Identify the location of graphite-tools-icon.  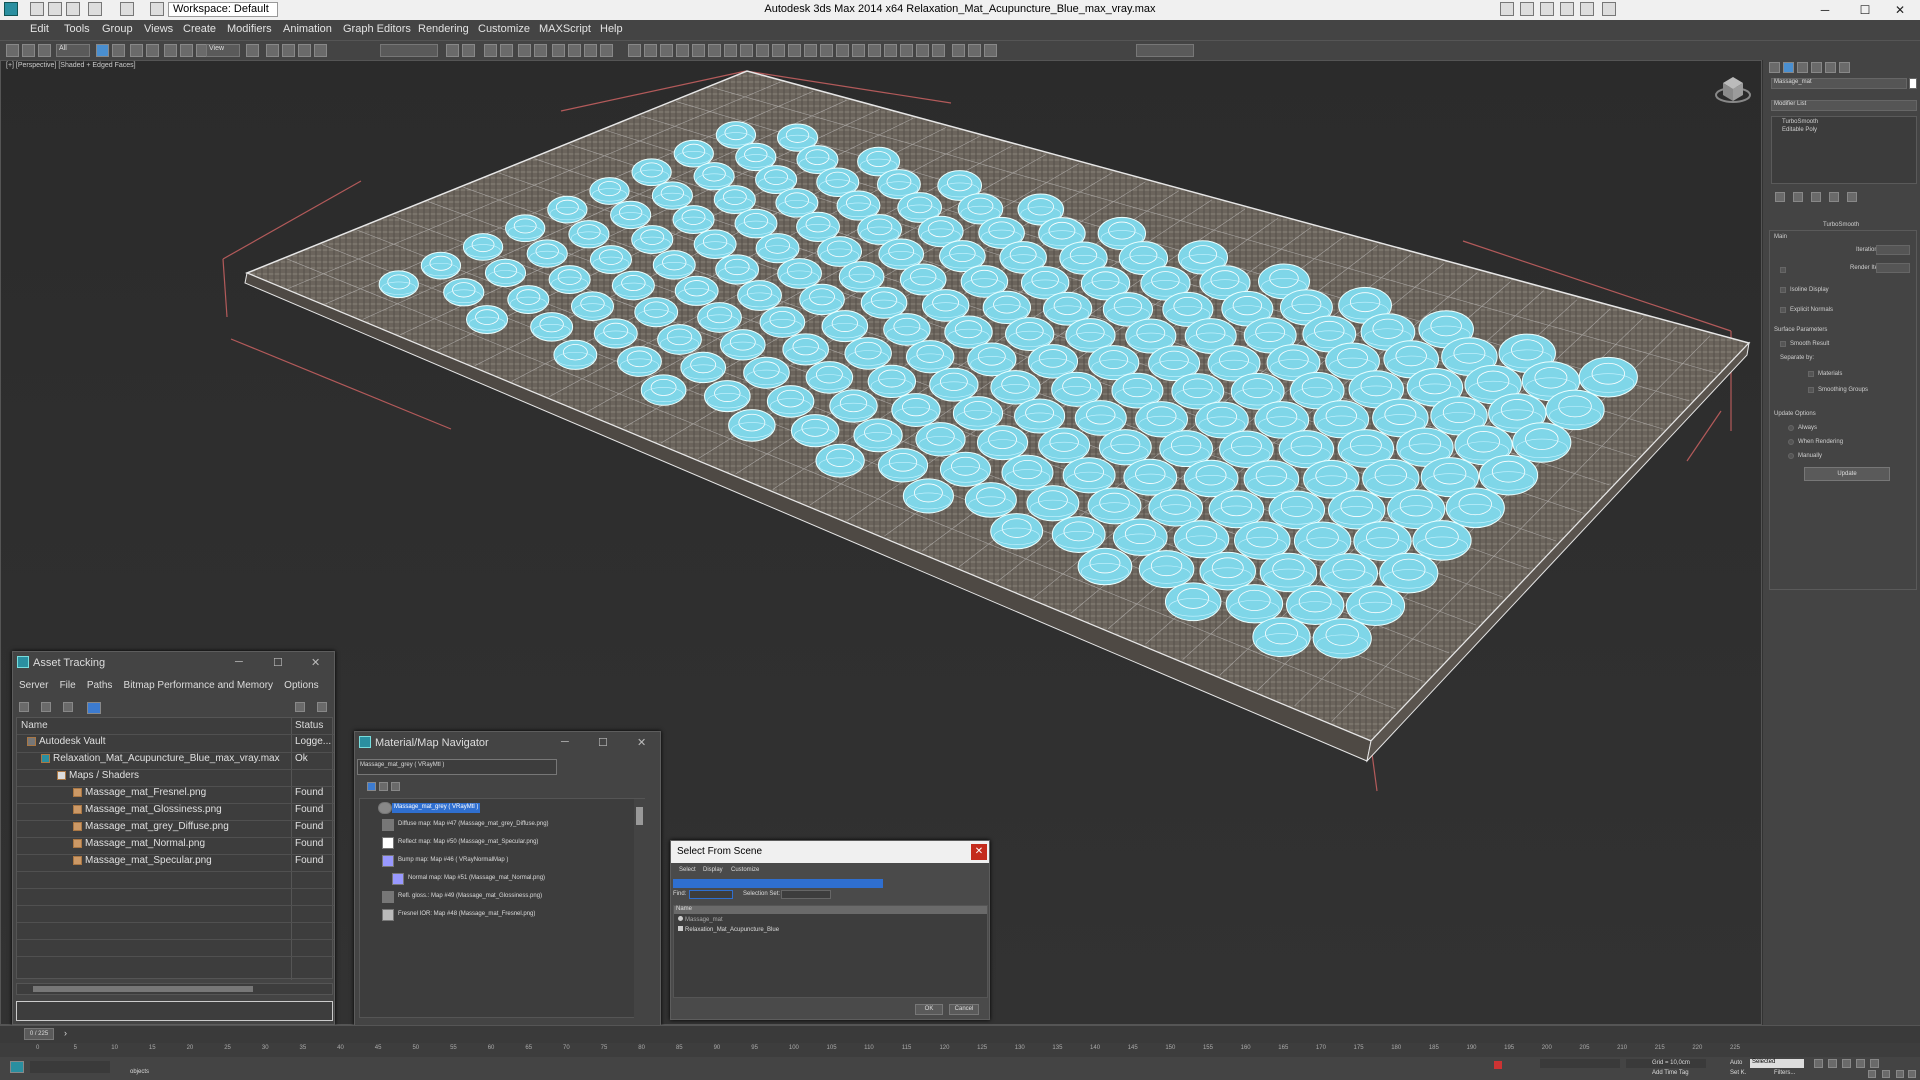
(506, 50).